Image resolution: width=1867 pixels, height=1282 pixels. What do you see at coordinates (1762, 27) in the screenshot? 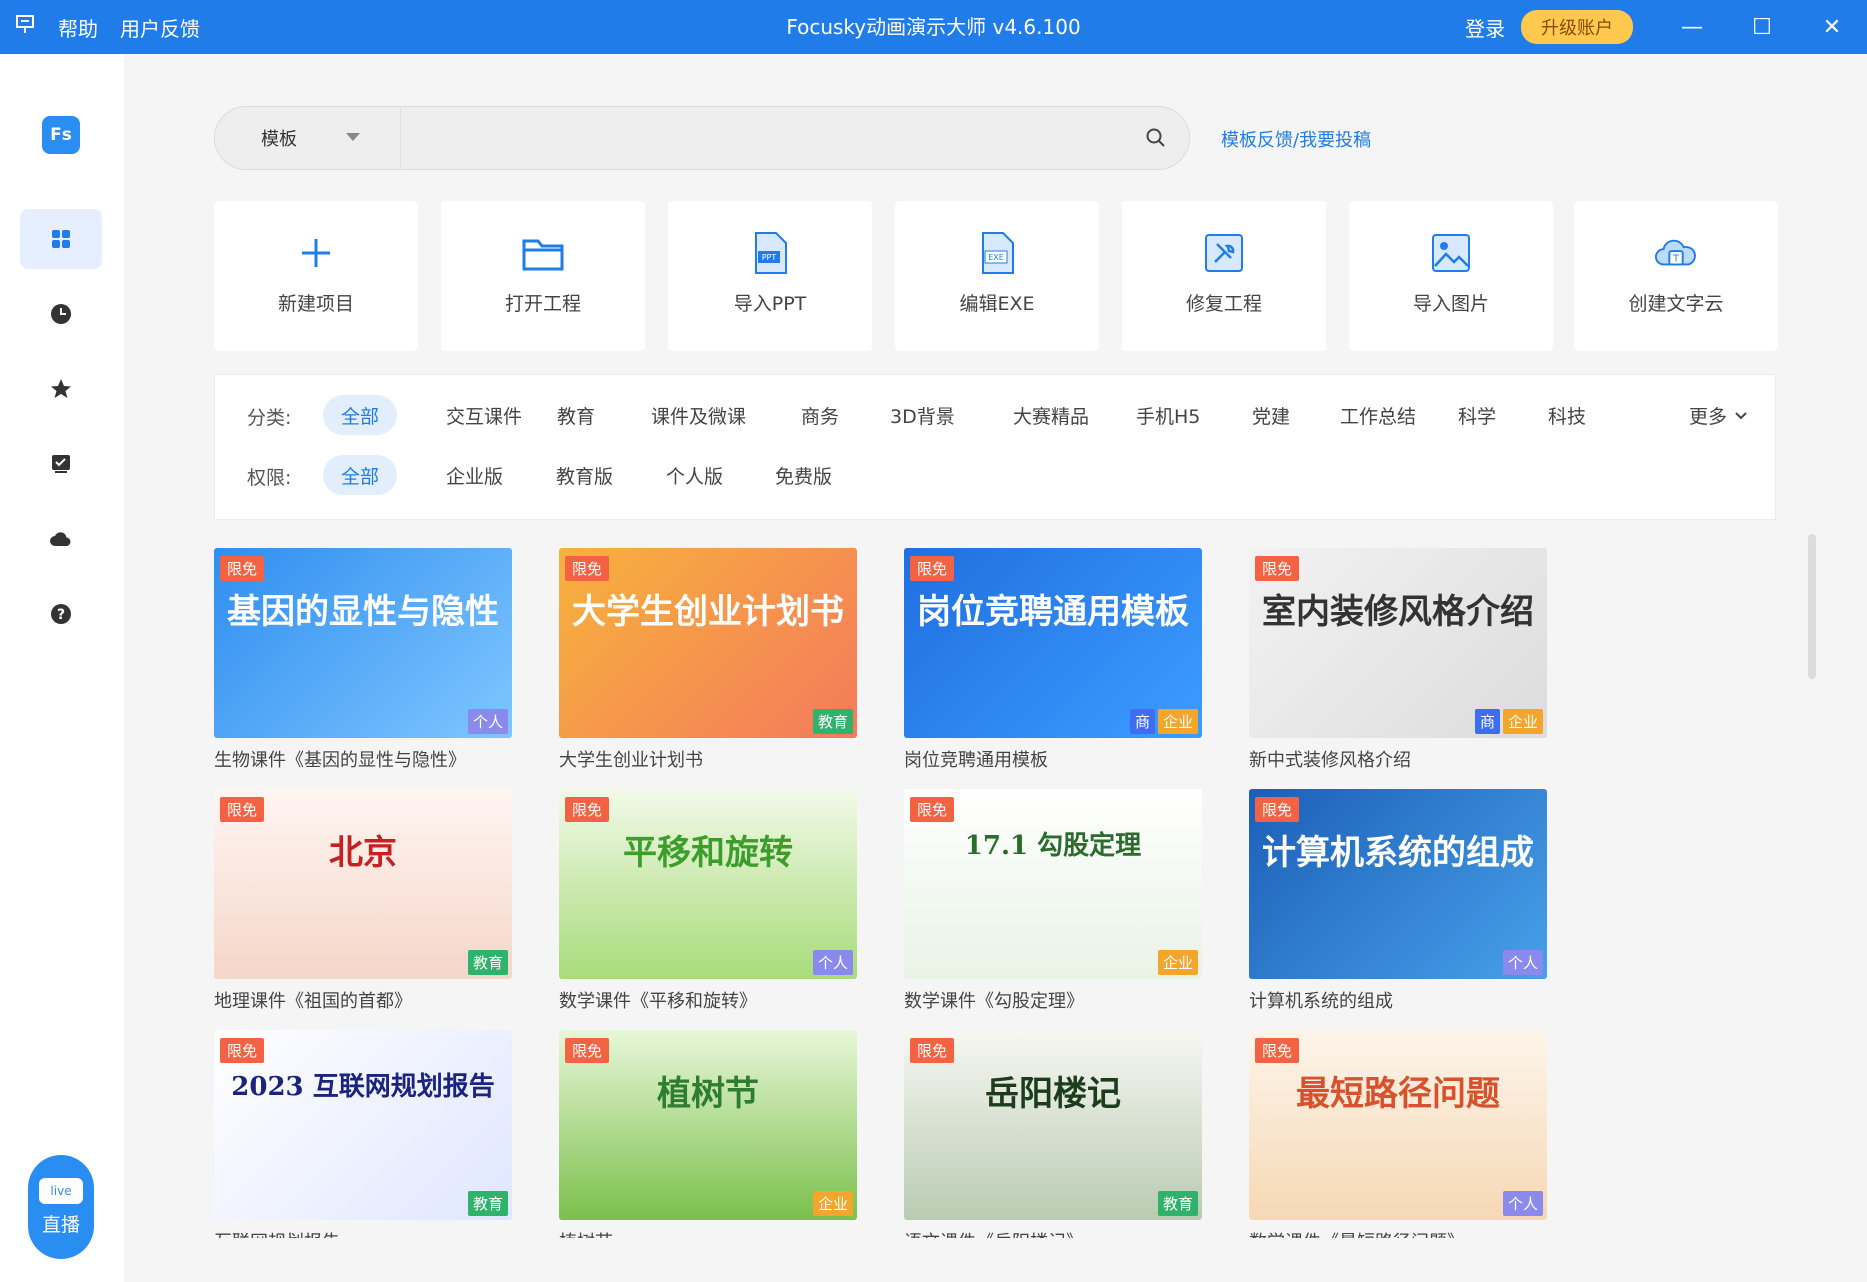
I see `maximize-button: ☐` at bounding box center [1762, 27].